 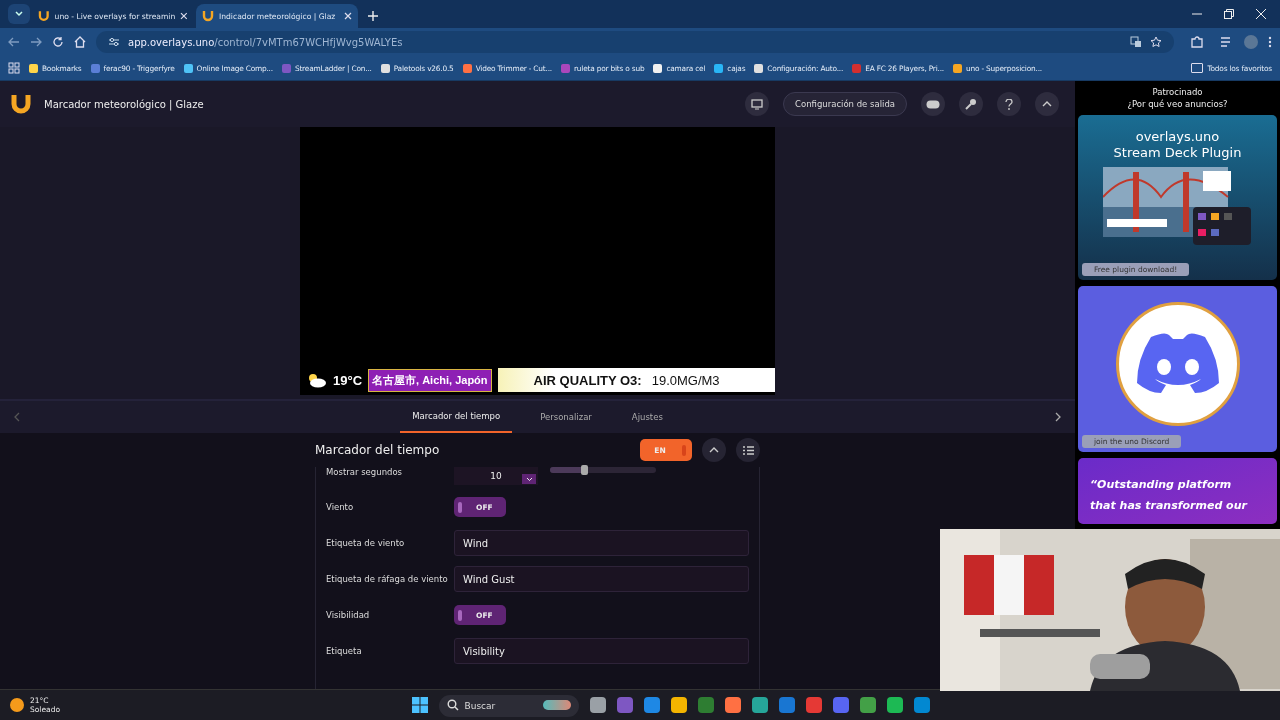 I want to click on sponsored-label: Patrocinado, so click(x=1177, y=92).